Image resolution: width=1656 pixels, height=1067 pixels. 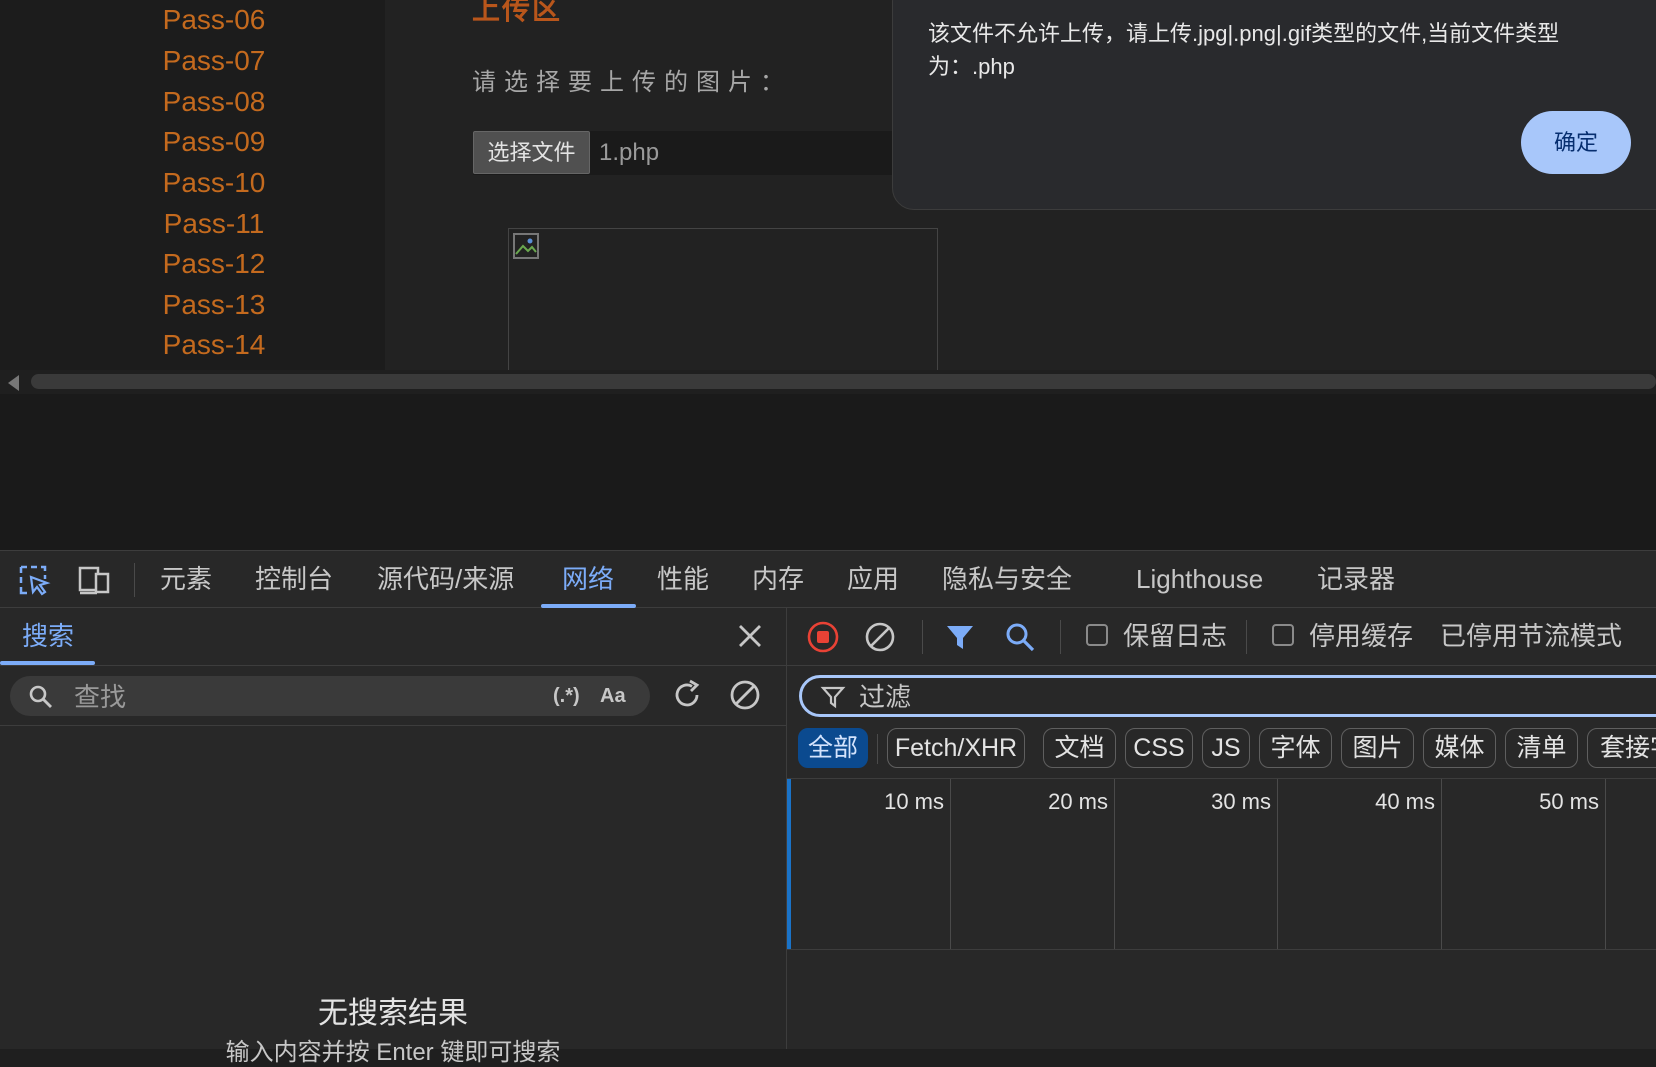 I want to click on pass-link-12: Pass-12, so click(x=214, y=264).